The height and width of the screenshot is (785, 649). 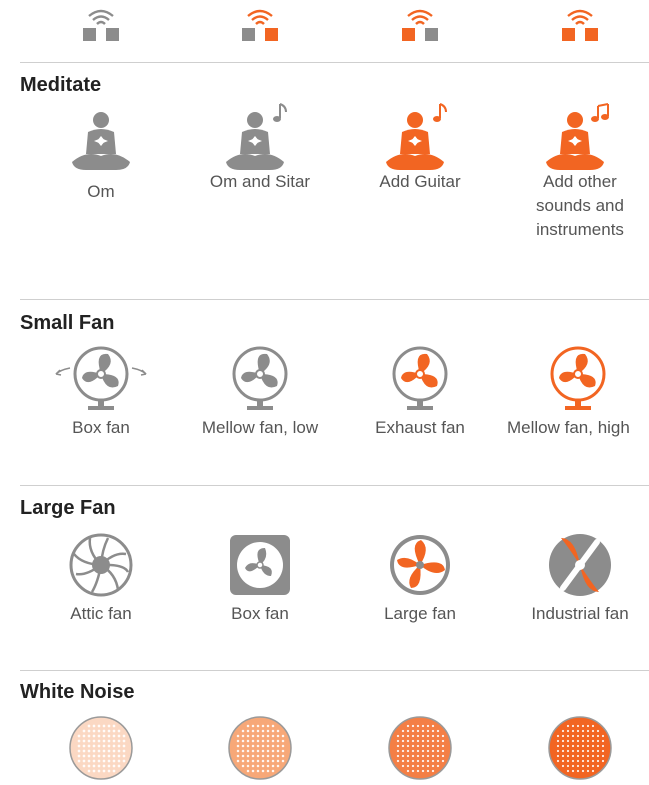 What do you see at coordinates (574, 171) in the screenshot?
I see `meditate-option-add-other: Add other sounds and instruments` at bounding box center [574, 171].